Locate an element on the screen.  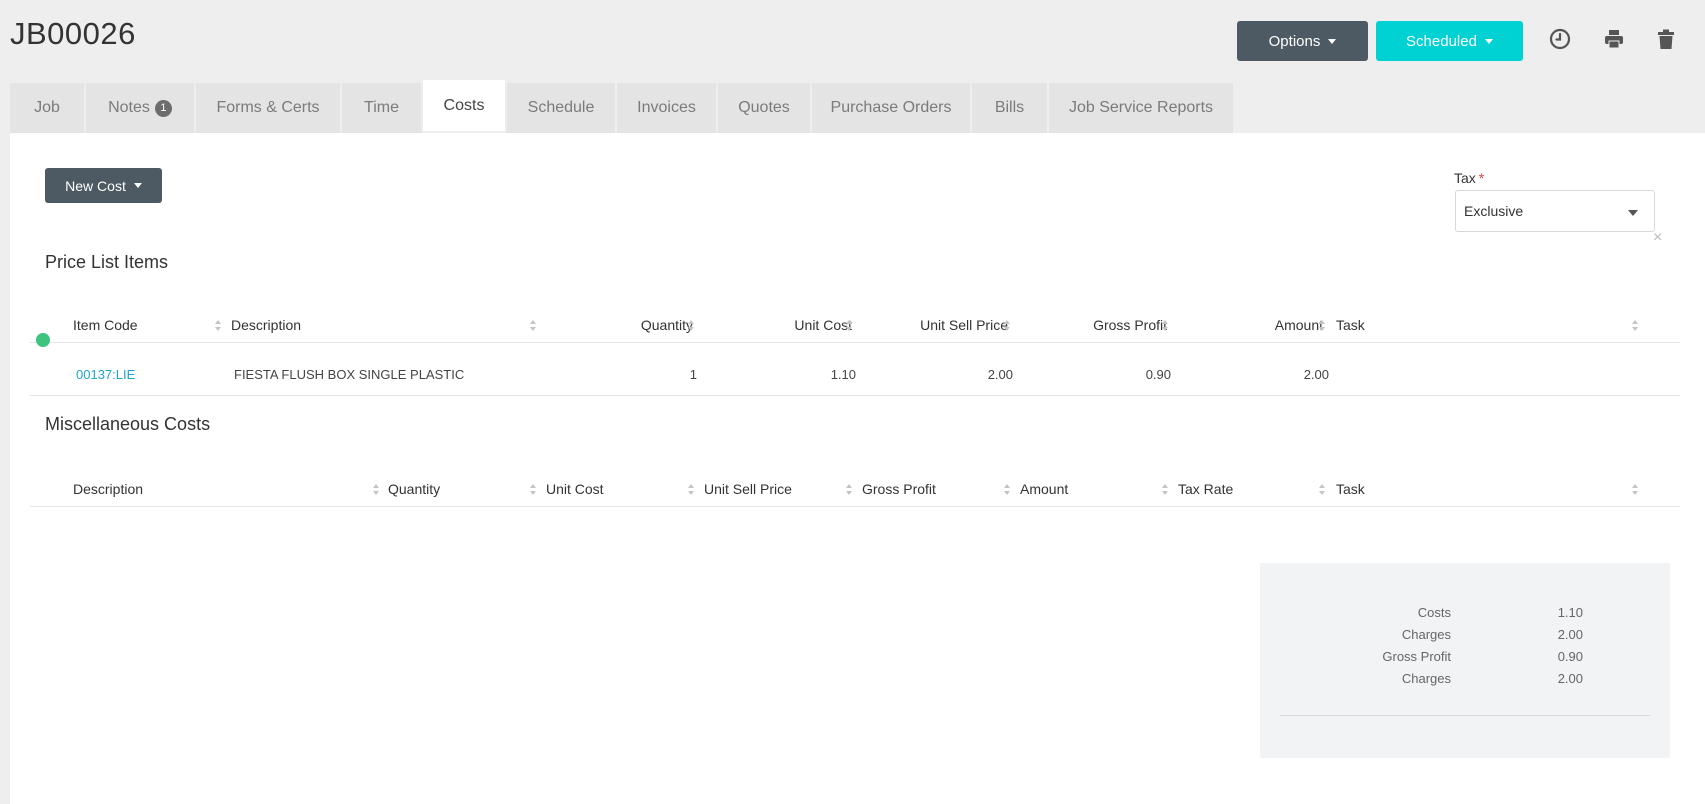
tab-bills: Bills is located at coordinates (1009, 108).